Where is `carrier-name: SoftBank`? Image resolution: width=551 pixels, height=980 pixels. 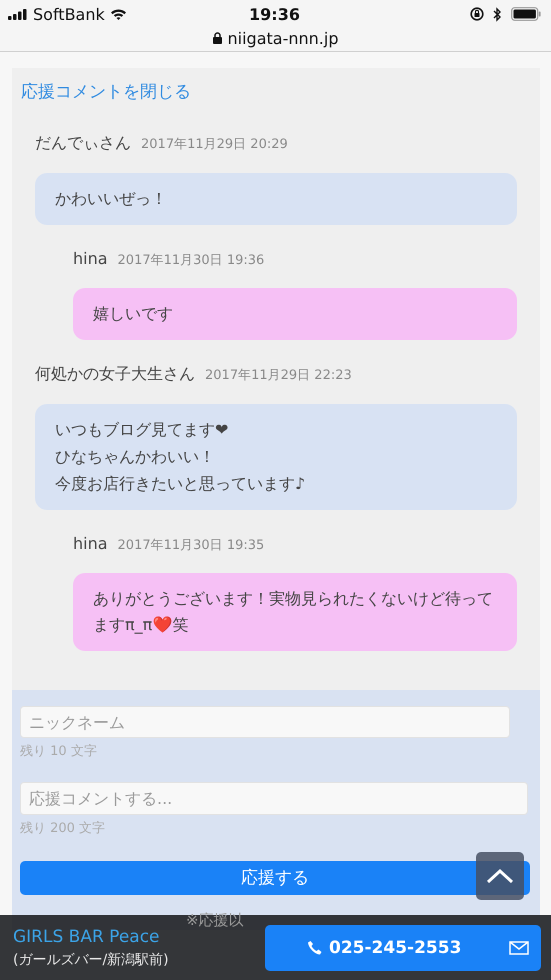 carrier-name: SoftBank is located at coordinates (69, 14).